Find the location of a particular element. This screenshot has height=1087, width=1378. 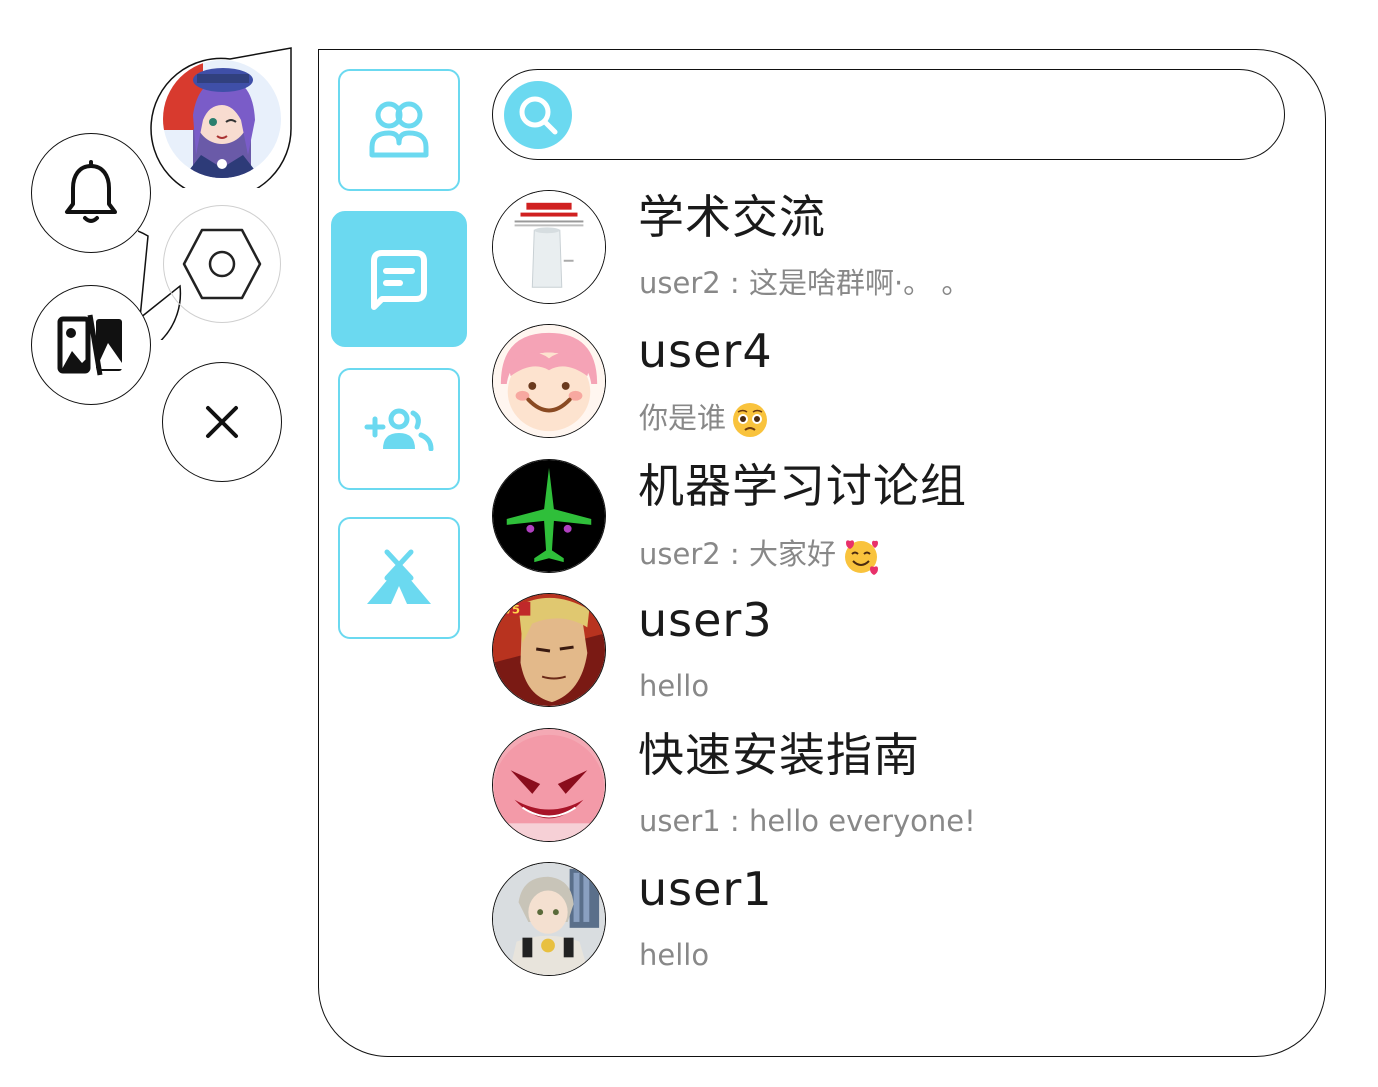

add-friend-icon is located at coordinates (399, 429).